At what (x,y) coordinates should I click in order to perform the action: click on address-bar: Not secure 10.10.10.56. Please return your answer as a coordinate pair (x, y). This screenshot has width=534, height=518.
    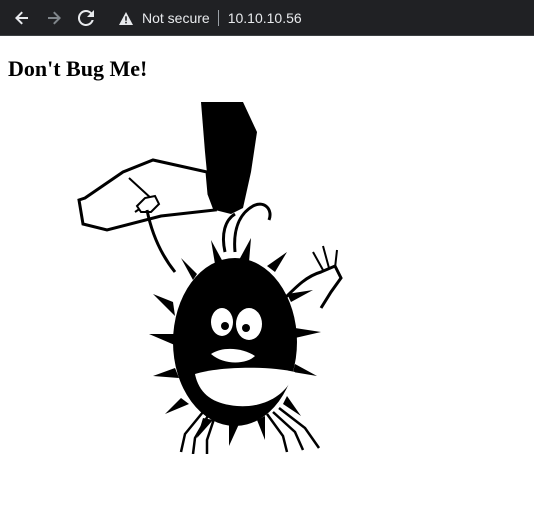
    Looking at the image, I should click on (316, 18).